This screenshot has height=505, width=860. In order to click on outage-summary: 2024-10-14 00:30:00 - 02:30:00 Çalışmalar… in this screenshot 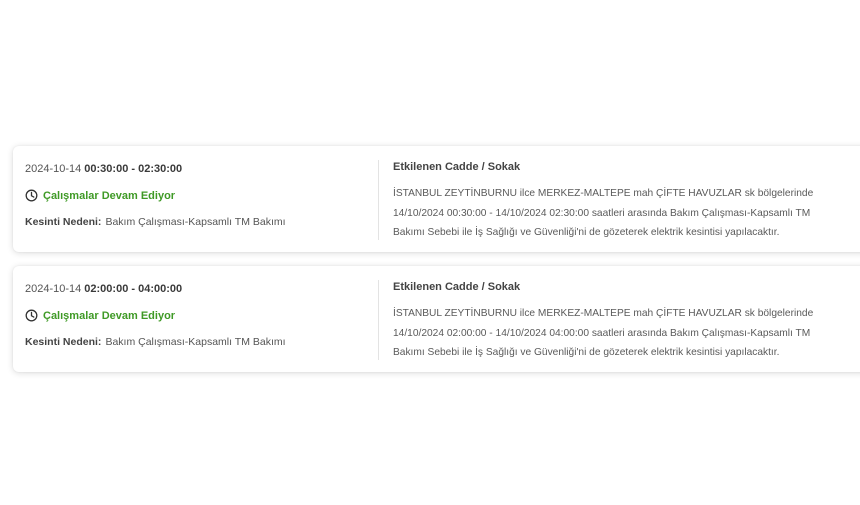, I will do `click(195, 199)`.